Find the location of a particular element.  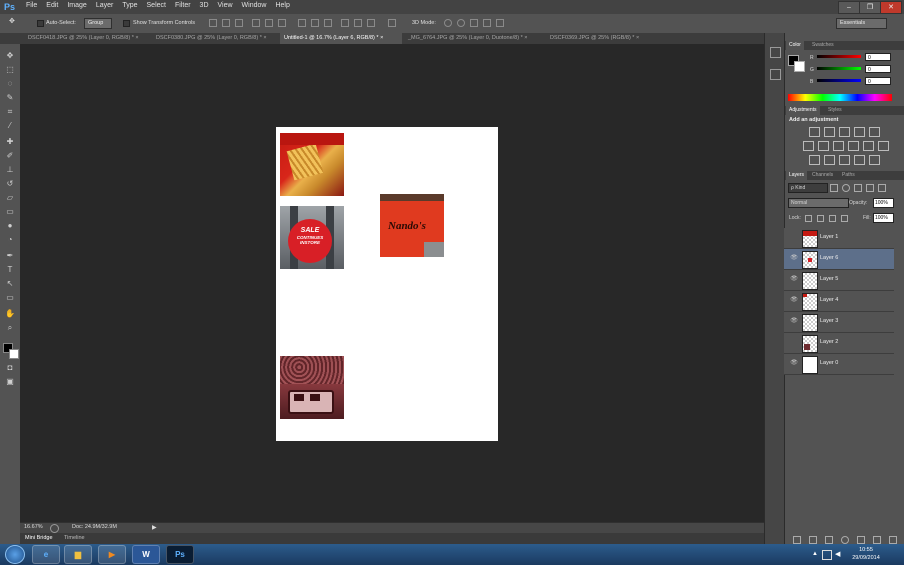

tab-untitled-1: Untitled-1 @ 16.7% (Layer 6, RGB/8) * × is located at coordinates (341, 38).